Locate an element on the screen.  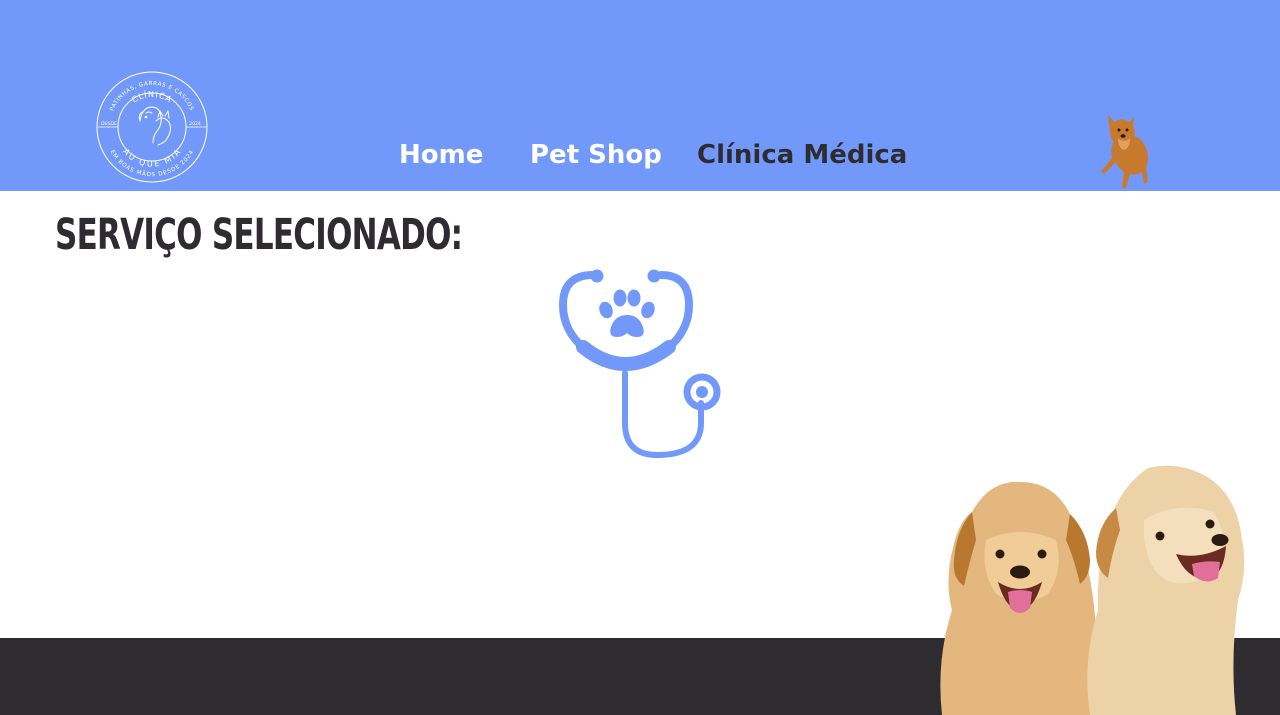
running-dog-image is located at coordinates (1124, 151).